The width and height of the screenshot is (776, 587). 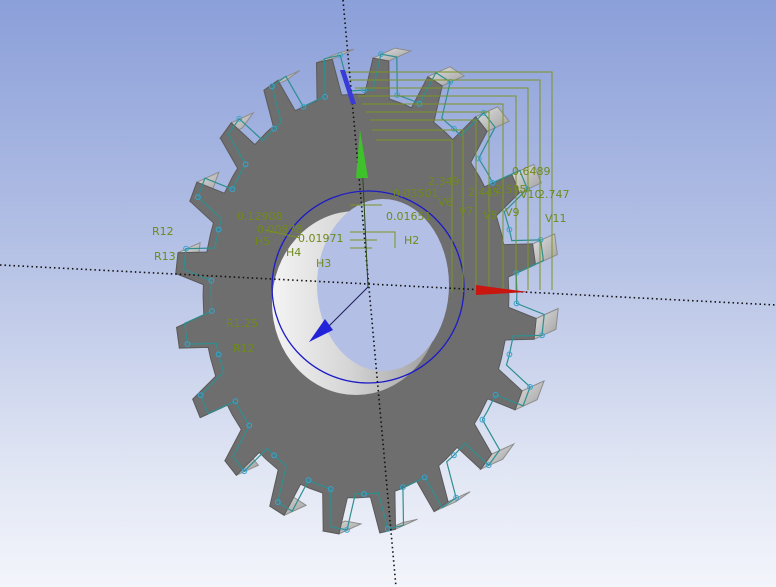 What do you see at coordinates (242, 323) in the screenshot?
I see `dimension-label: R1.25` at bounding box center [242, 323].